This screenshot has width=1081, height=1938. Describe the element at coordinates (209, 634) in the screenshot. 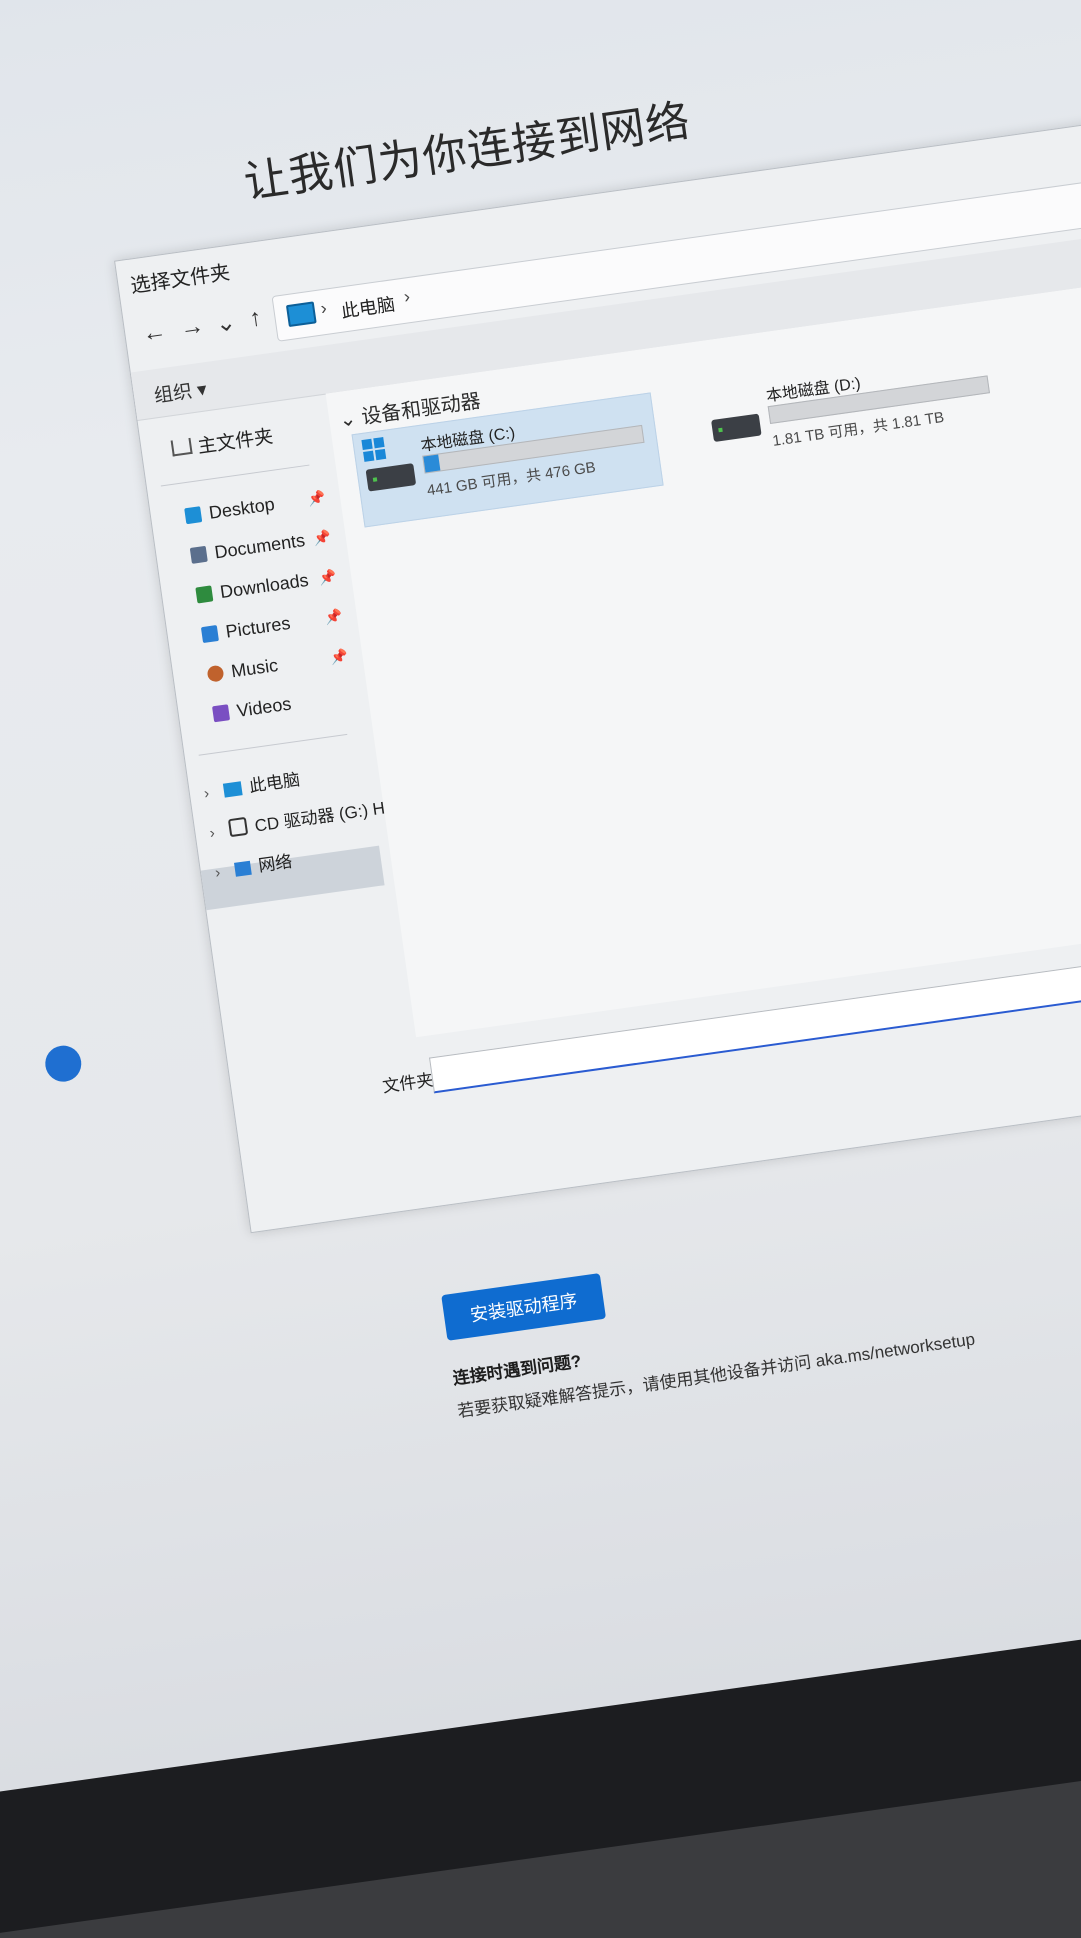

I see `pictures-icon` at that location.